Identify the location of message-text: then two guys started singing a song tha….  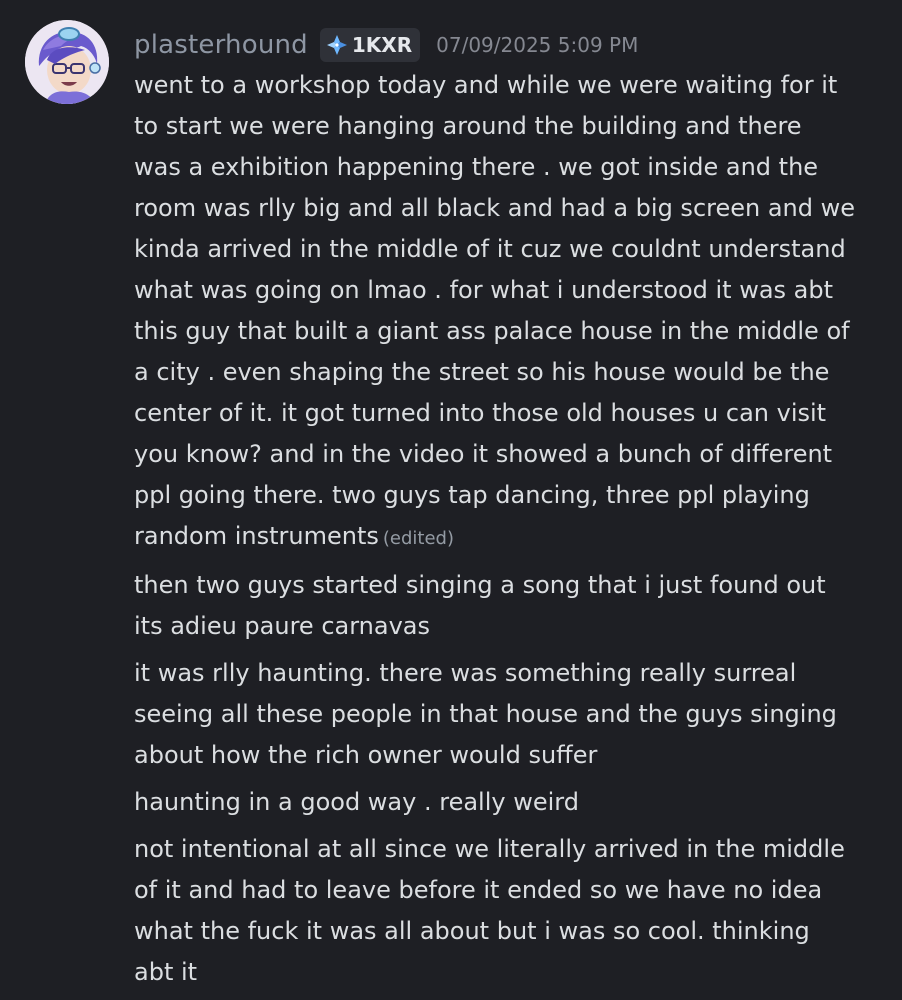
(509, 606).